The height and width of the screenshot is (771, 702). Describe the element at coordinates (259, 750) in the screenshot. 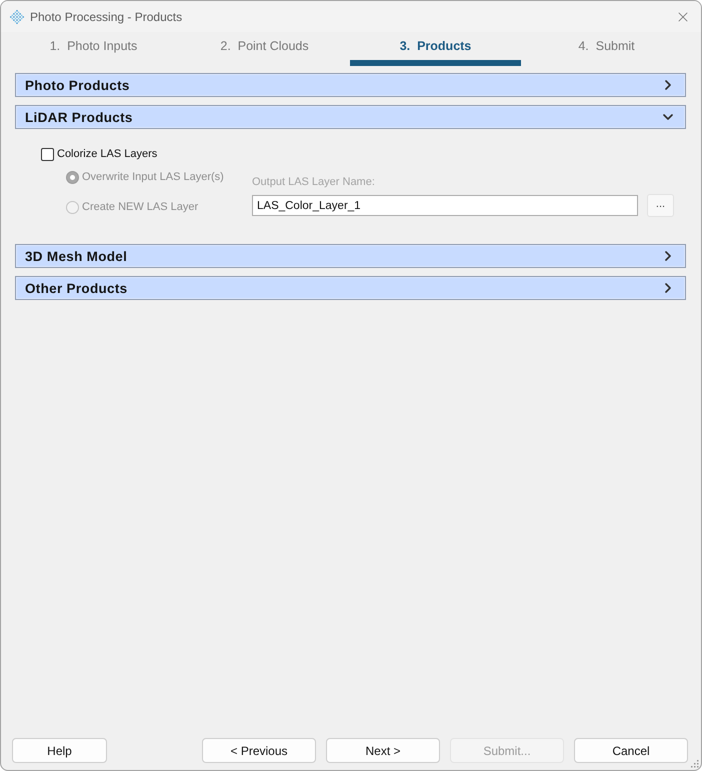

I see `dialog-button: < Previous` at that location.